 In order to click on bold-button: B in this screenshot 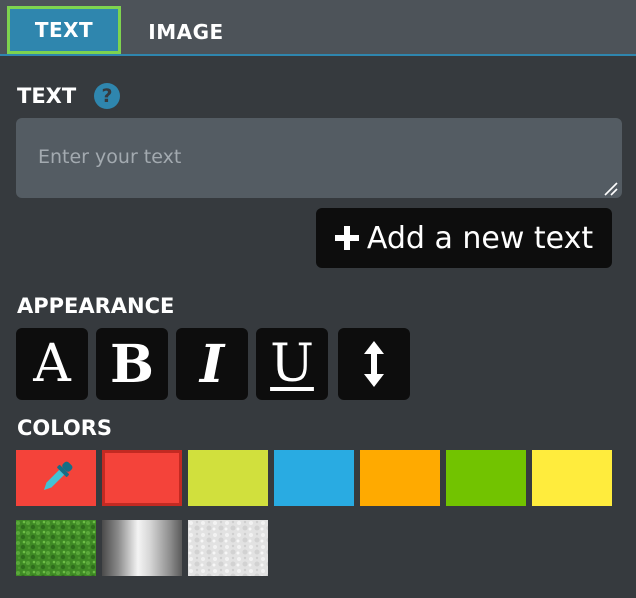, I will do `click(132, 364)`.